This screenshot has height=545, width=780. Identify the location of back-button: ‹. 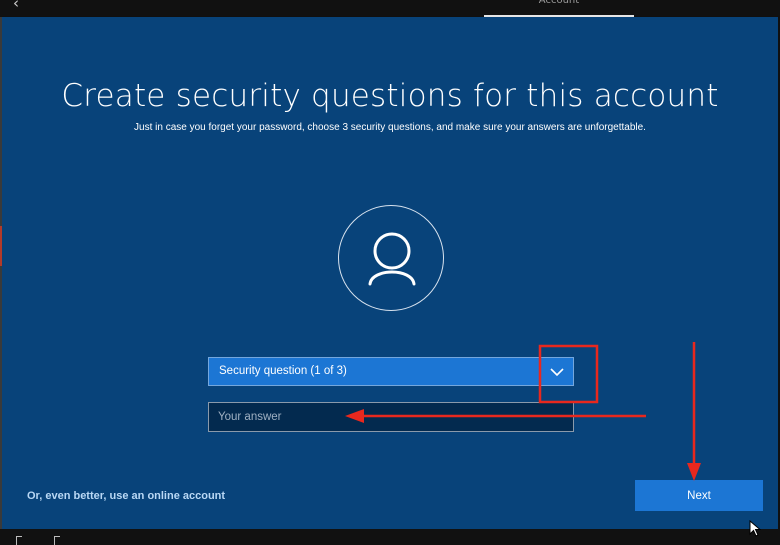
(16, 5).